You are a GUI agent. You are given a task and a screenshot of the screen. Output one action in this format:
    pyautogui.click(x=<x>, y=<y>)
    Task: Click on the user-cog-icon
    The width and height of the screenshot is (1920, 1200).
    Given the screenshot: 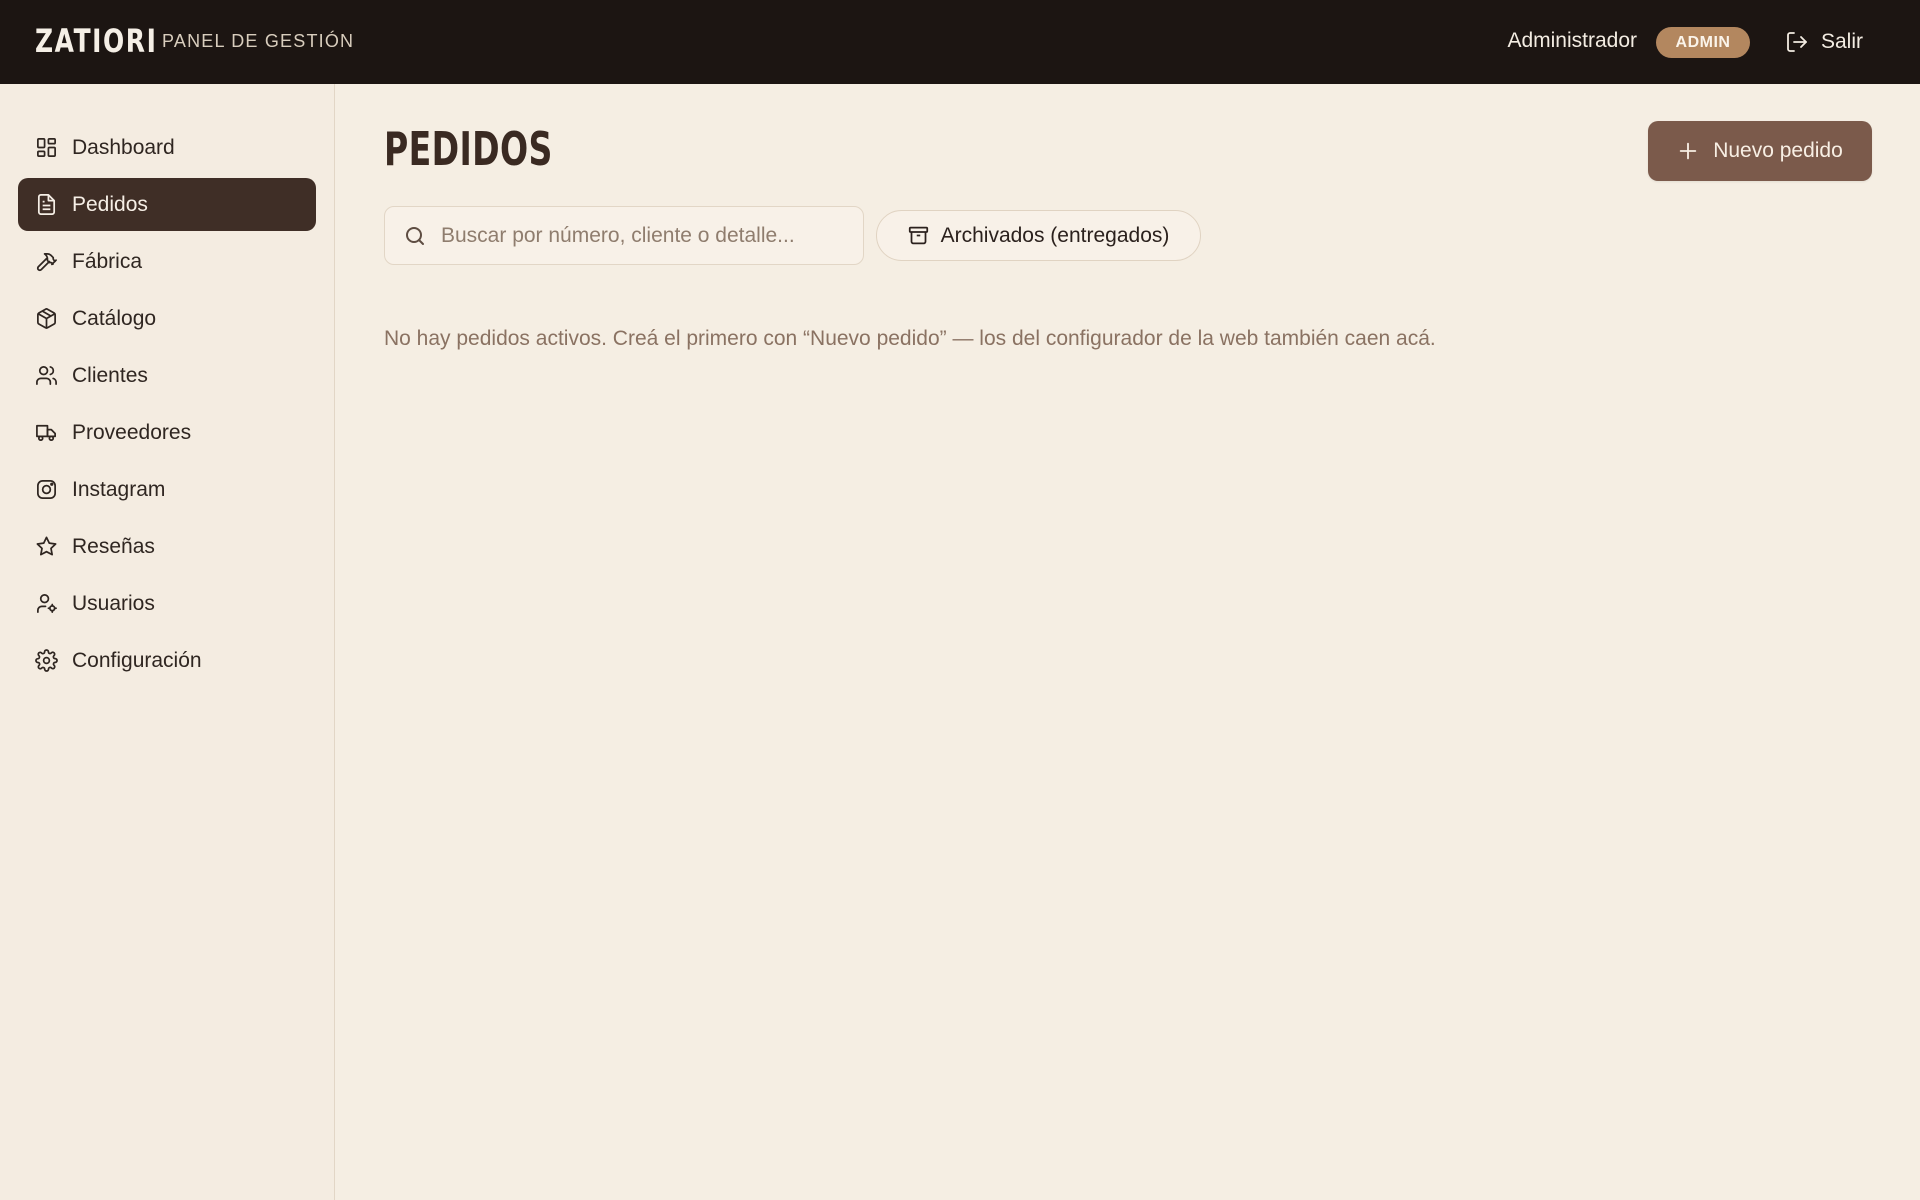 What is the action you would take?
    pyautogui.click(x=47, y=603)
    